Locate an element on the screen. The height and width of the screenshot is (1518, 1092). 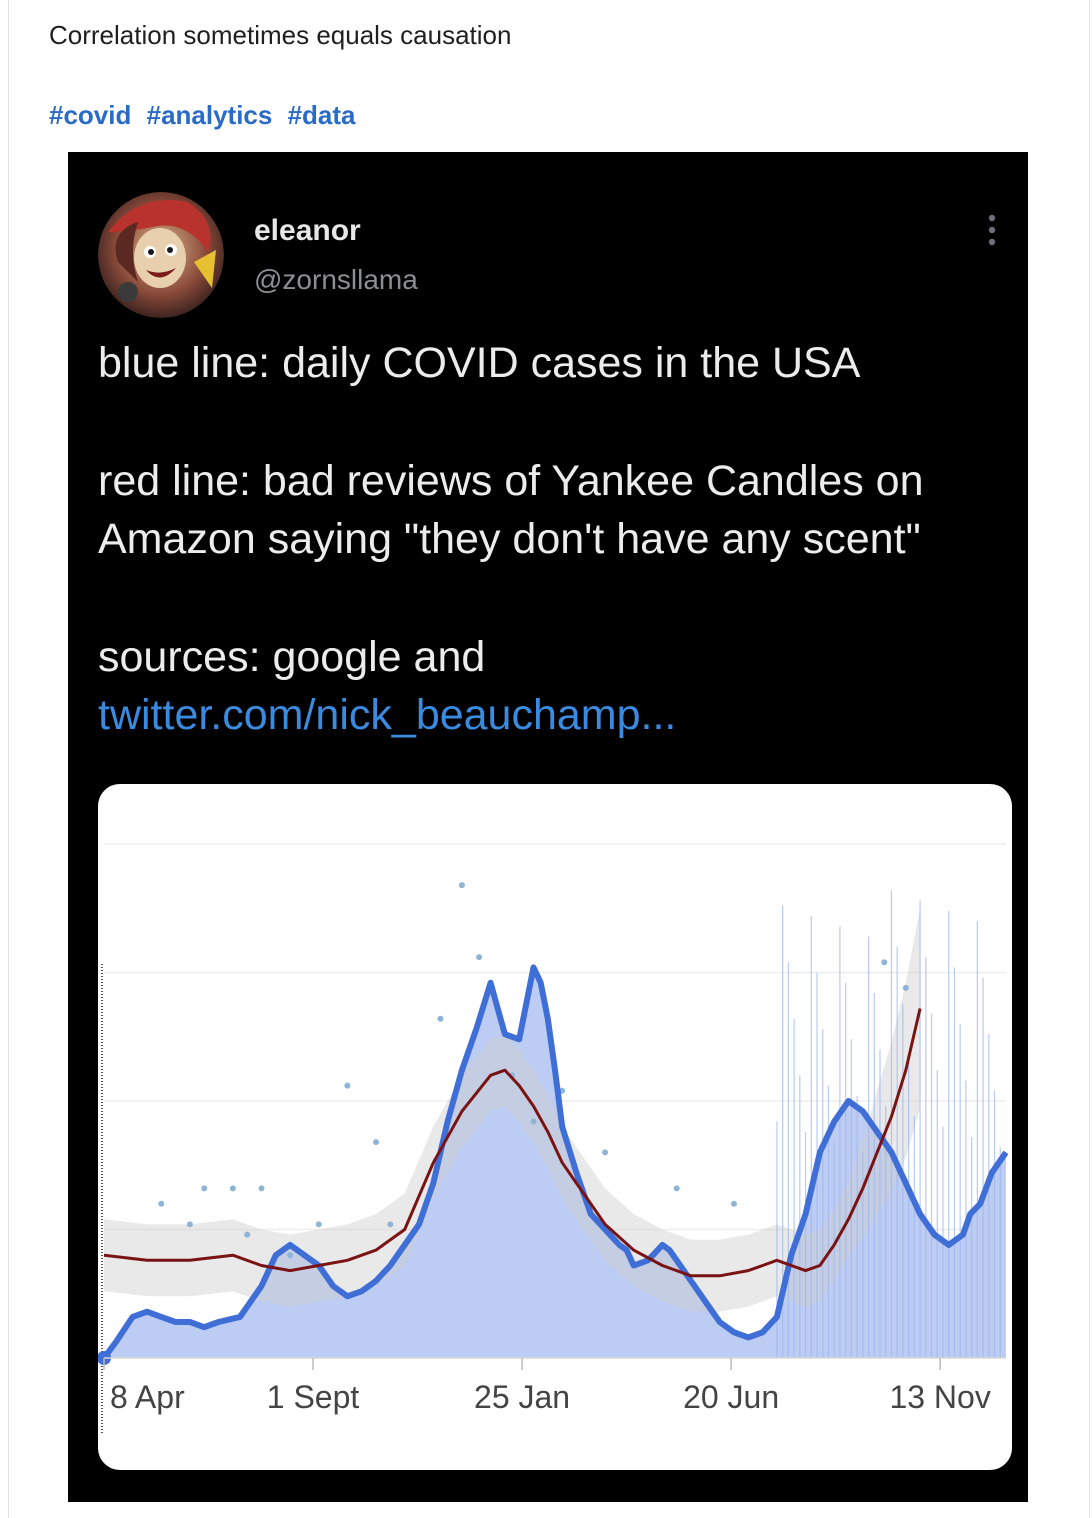
x-tick-label: 1 Sept is located at coordinates (313, 1397).